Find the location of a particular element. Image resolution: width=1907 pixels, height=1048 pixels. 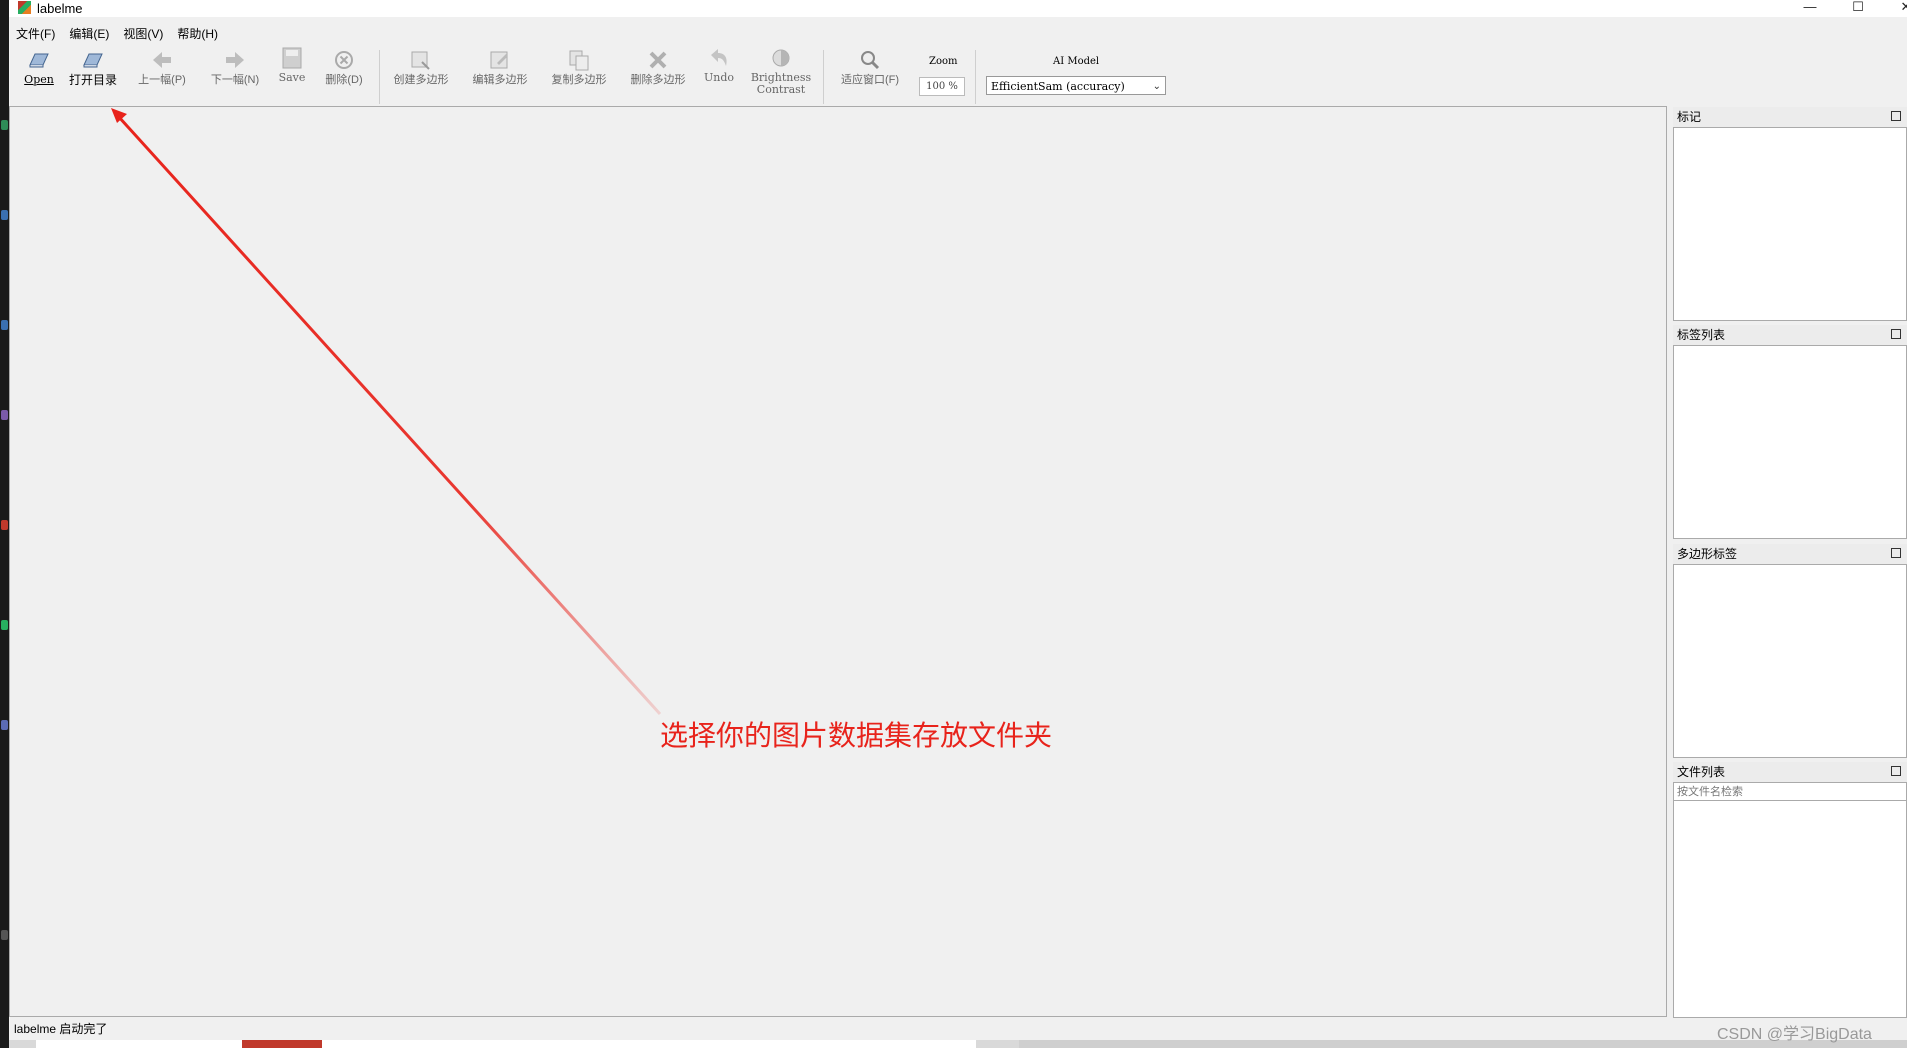

polygon-labels-dock: 多边形标签 is located at coordinates (1790, 651).